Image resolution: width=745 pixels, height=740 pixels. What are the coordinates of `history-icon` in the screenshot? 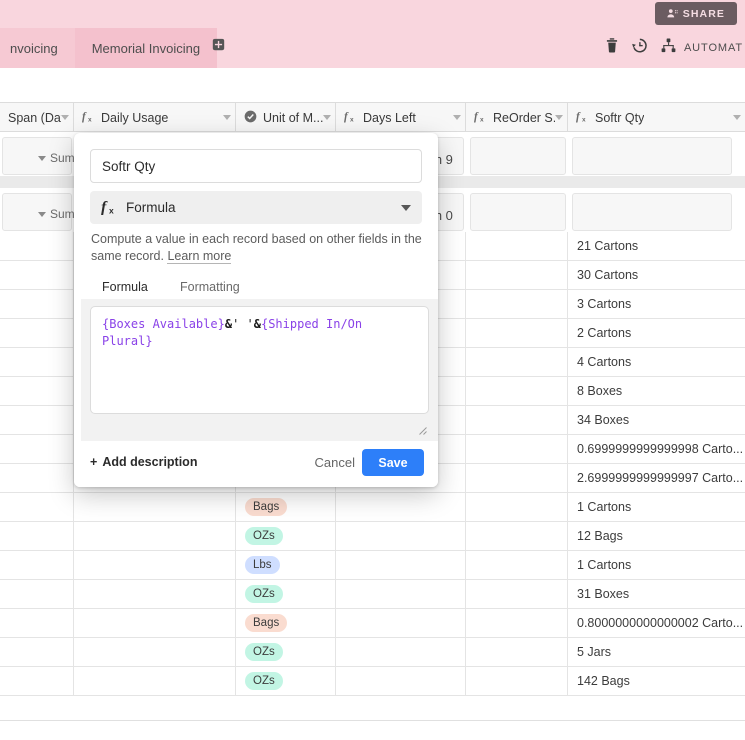 It's located at (639, 48).